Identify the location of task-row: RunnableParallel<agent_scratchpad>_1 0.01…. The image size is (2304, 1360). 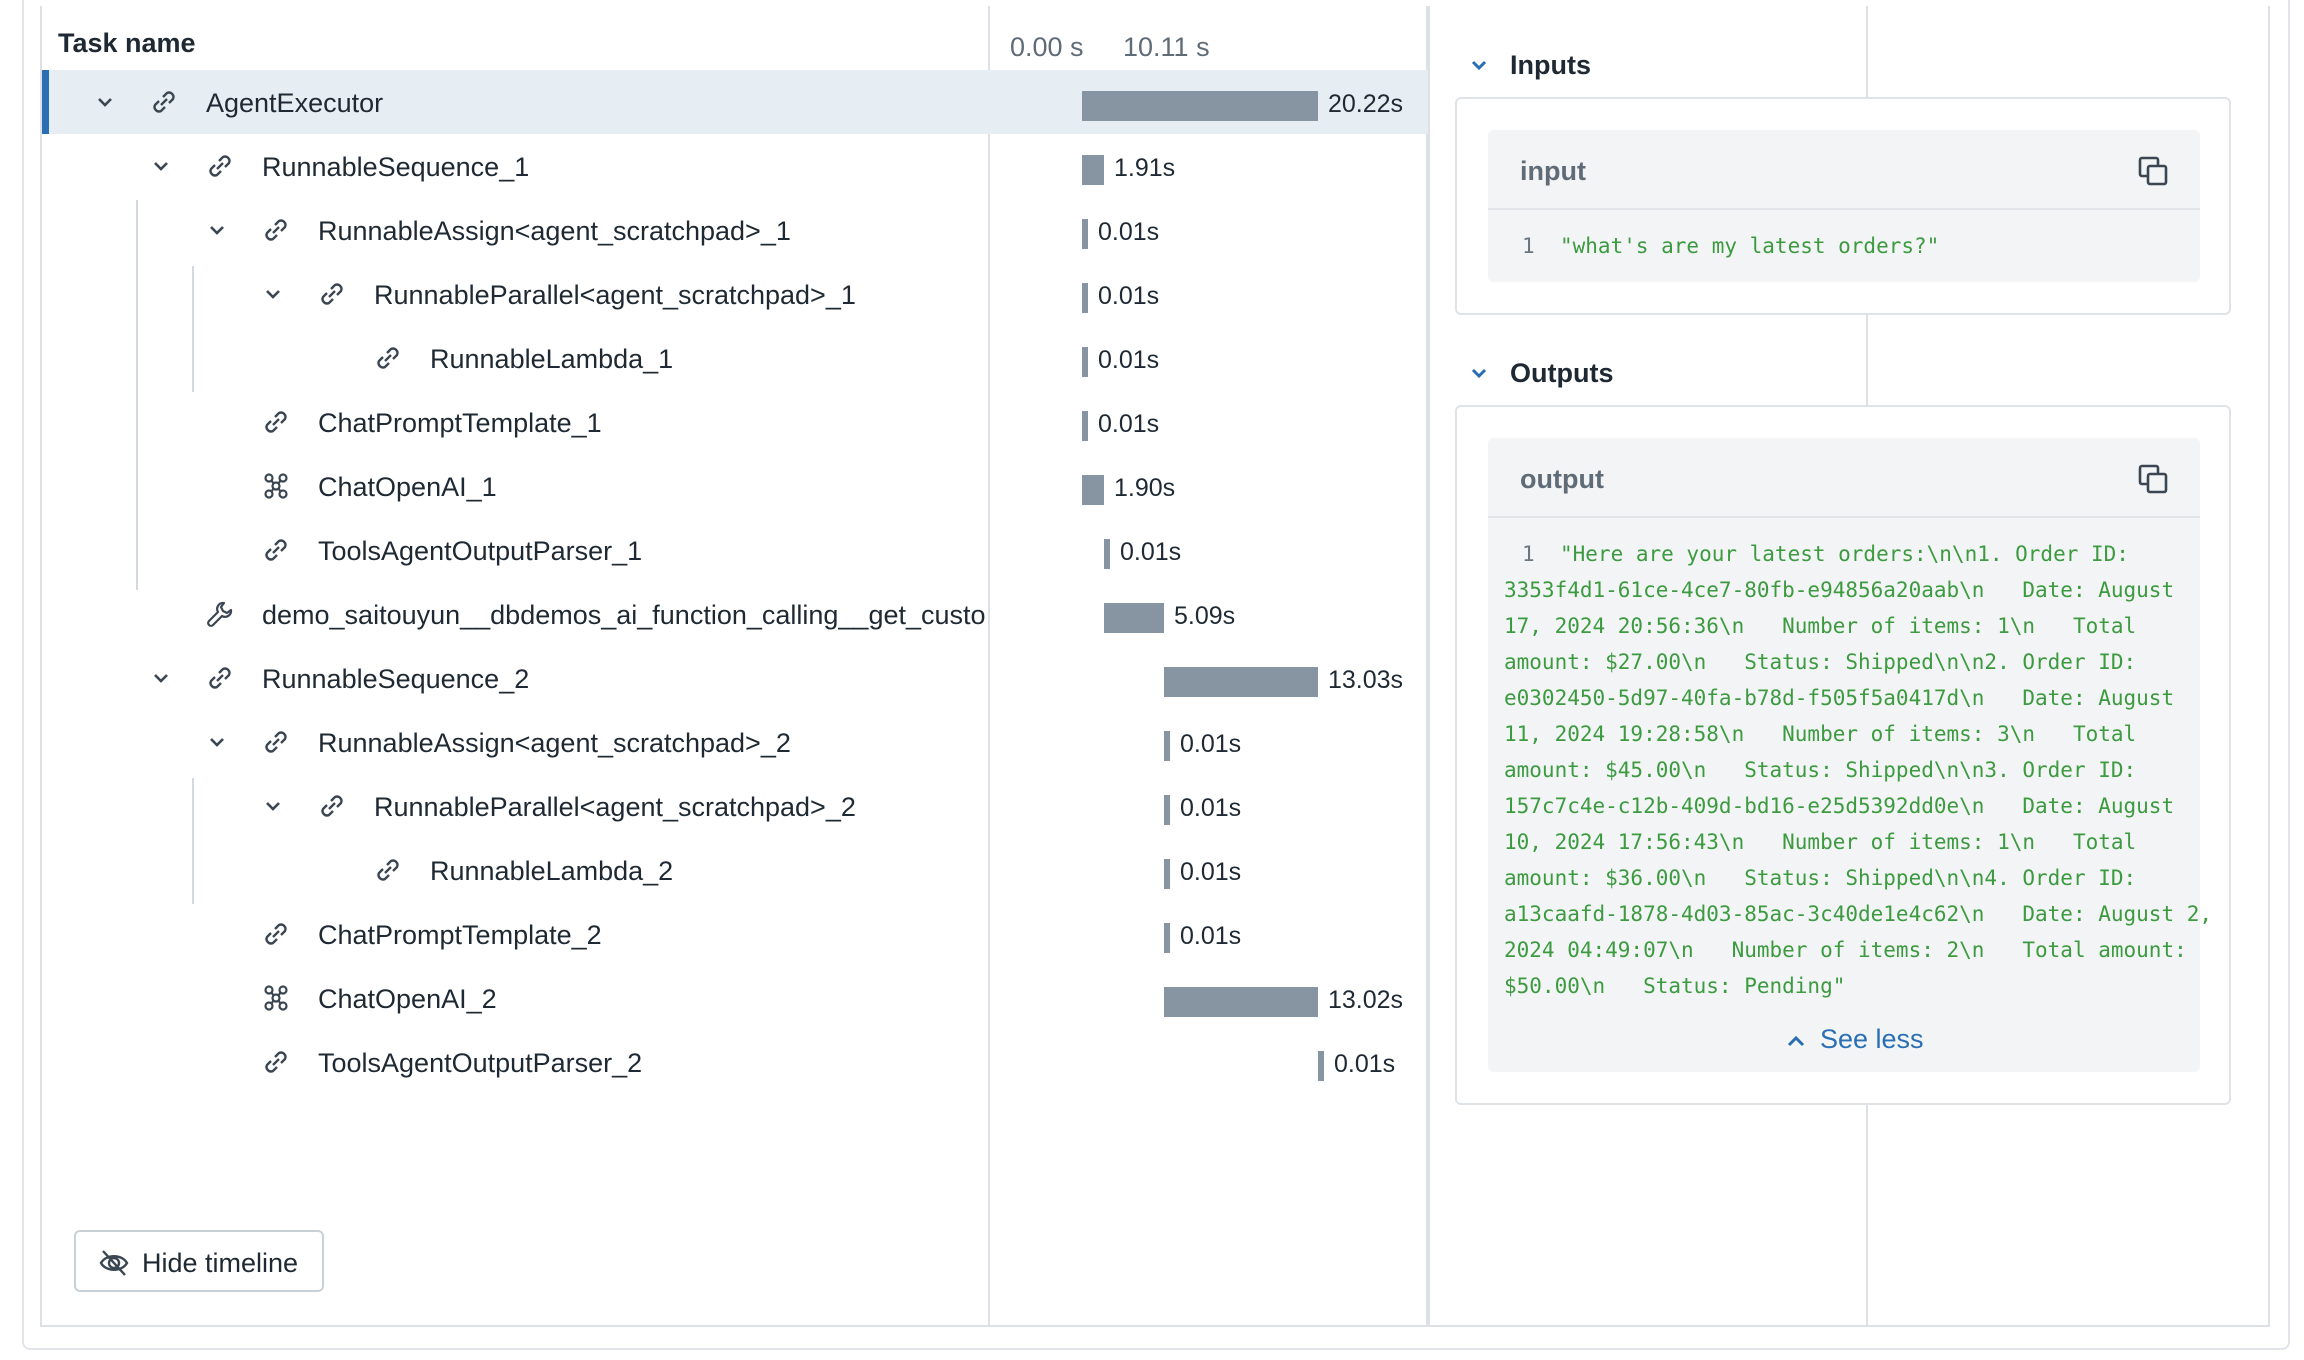
(735, 294).